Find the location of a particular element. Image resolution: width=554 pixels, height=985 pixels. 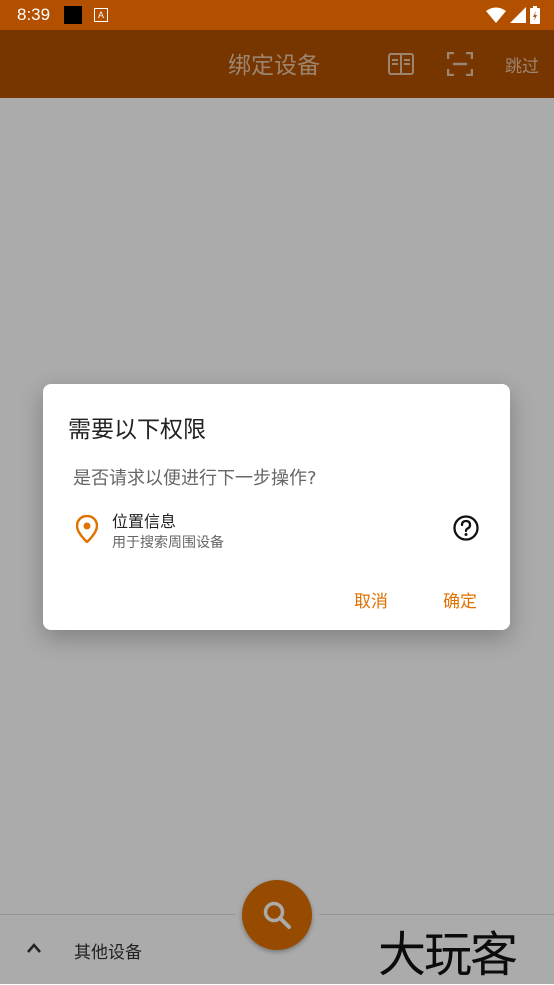

location-pin-icon is located at coordinates (87, 530).